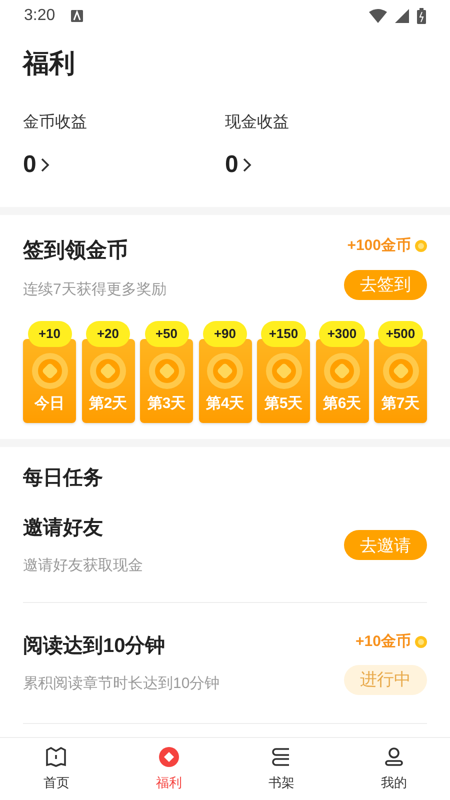 This screenshot has height=800, width=450. I want to click on task-title: 邀请好友, so click(63, 528).